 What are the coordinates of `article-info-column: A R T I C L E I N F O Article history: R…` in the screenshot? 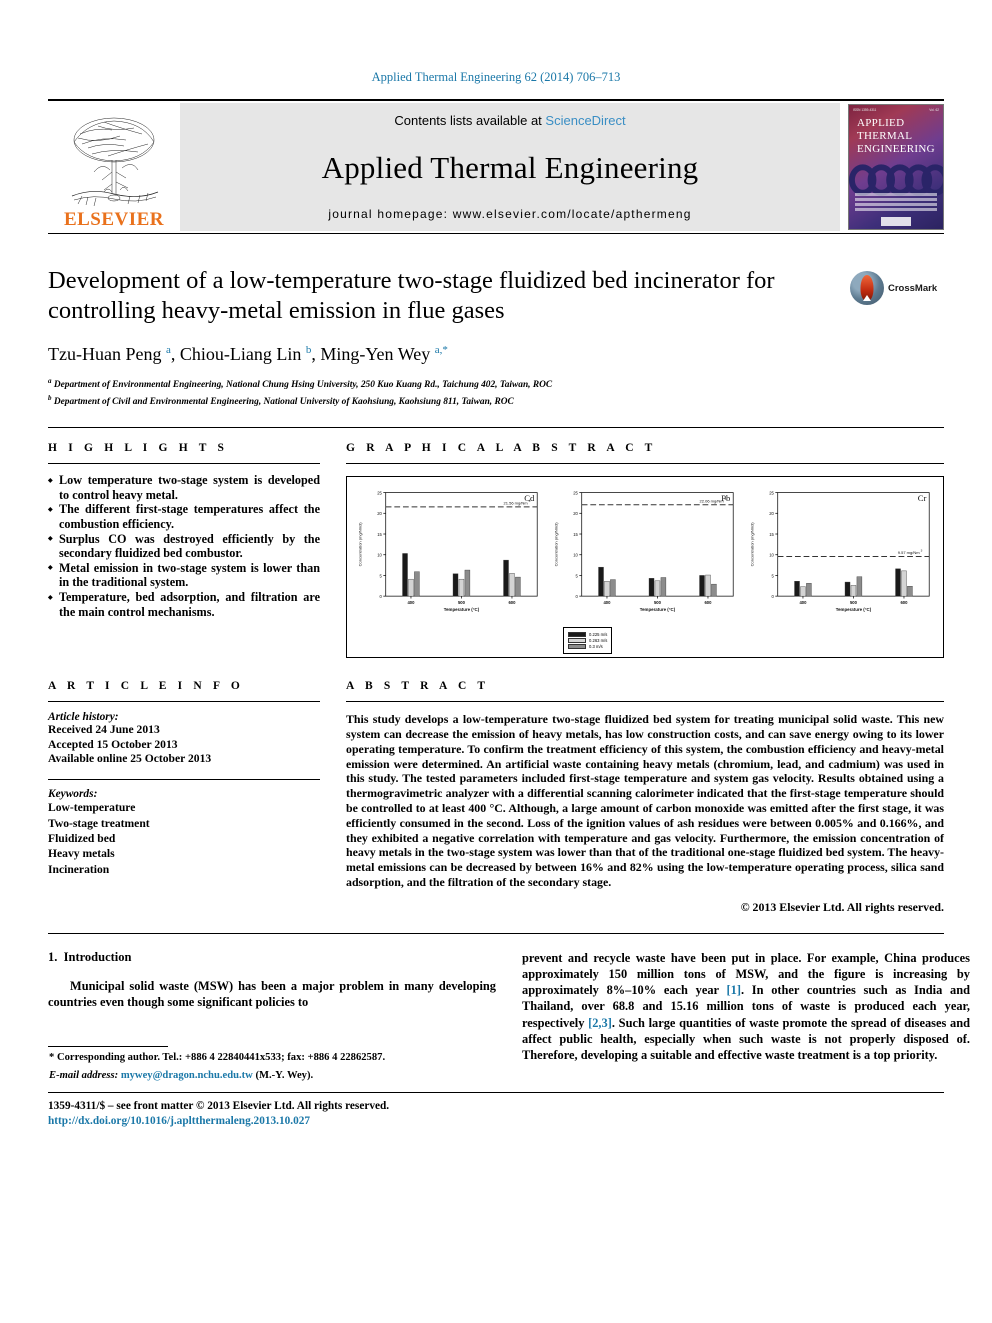 It's located at (184, 797).